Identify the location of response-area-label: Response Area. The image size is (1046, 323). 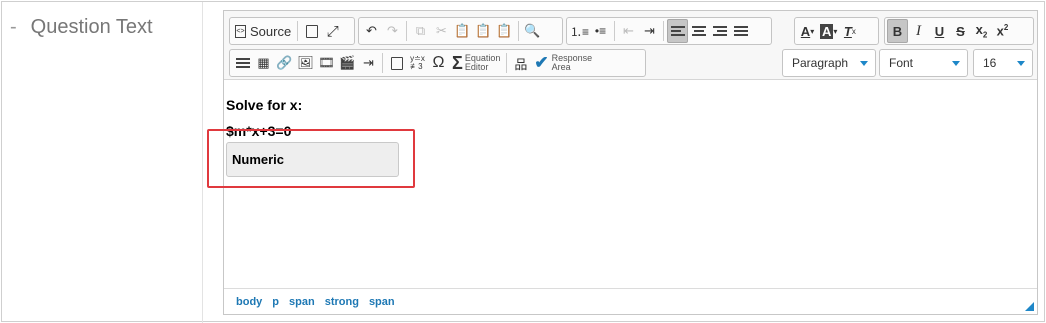
(572, 62).